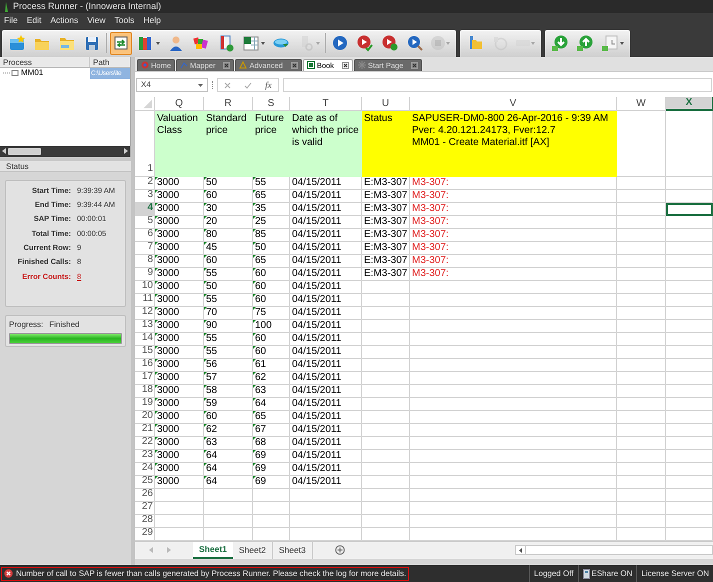  Describe the element at coordinates (145, 209) in the screenshot. I see `row-header: 4` at that location.